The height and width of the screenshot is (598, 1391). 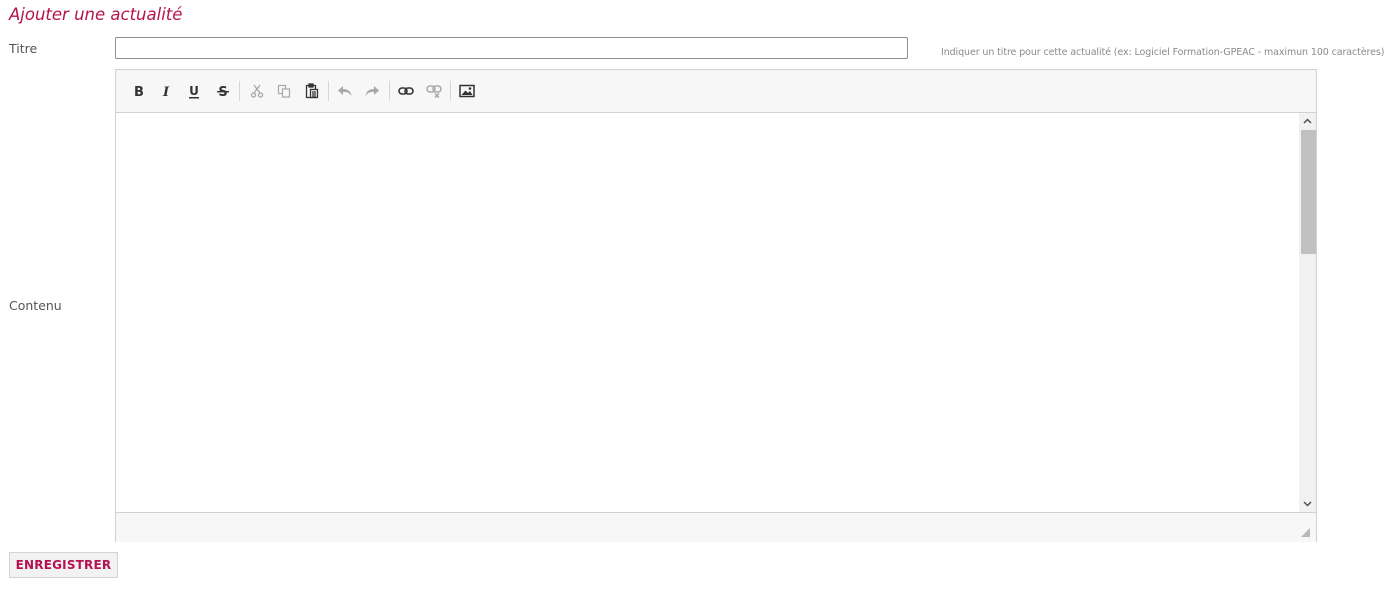 I want to click on scroll-up-button, so click(x=1307, y=121).